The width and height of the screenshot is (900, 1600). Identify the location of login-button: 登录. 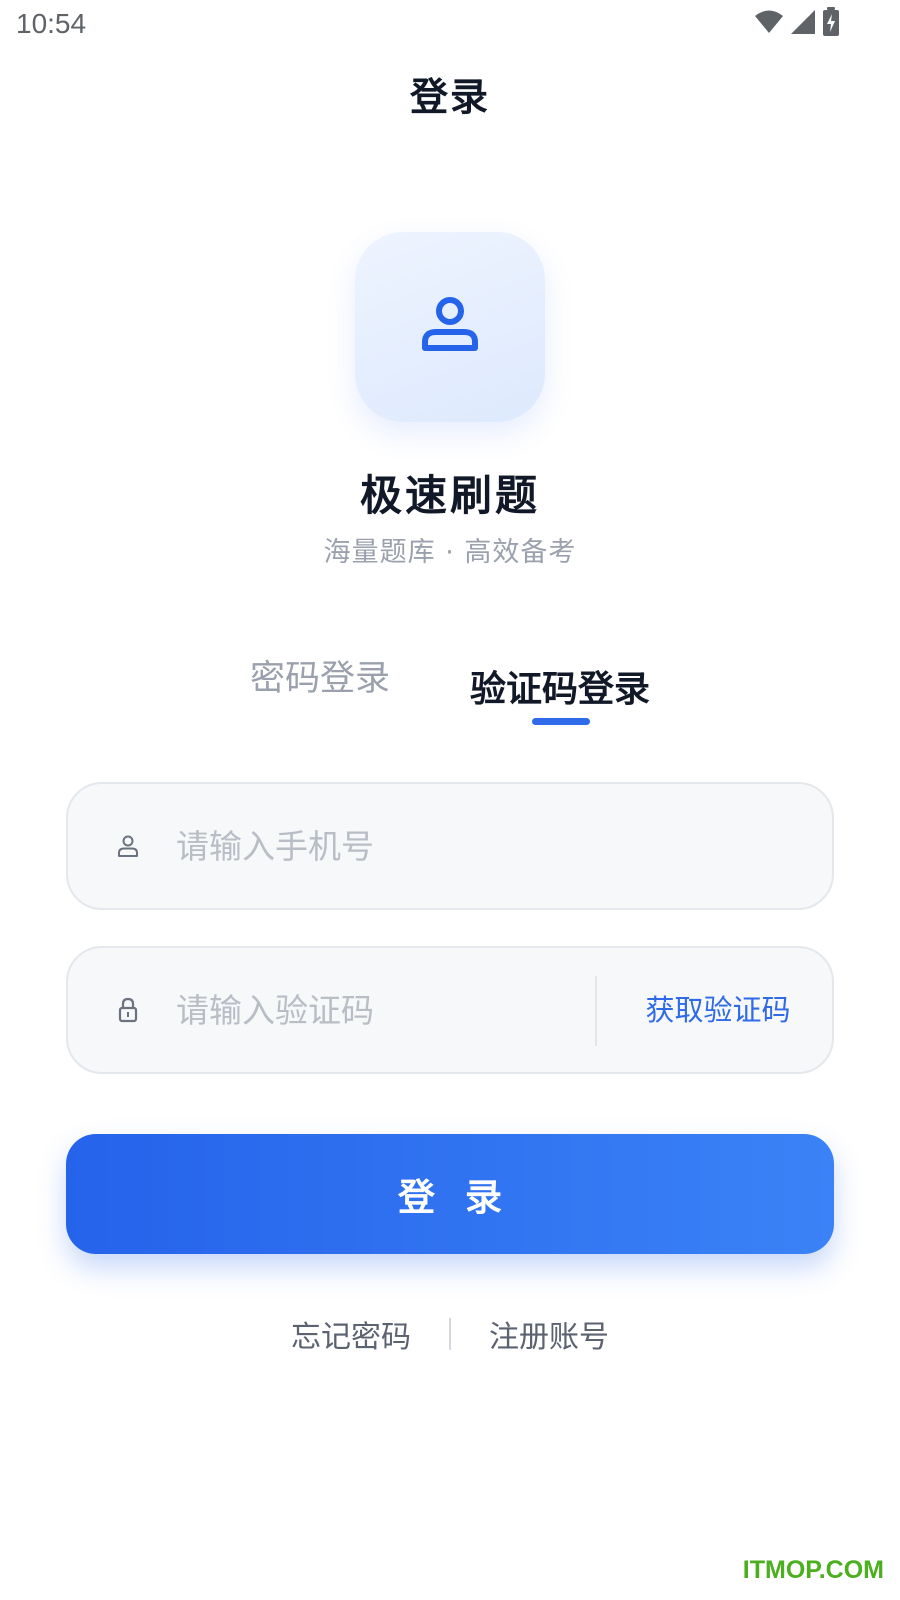
(450, 1194).